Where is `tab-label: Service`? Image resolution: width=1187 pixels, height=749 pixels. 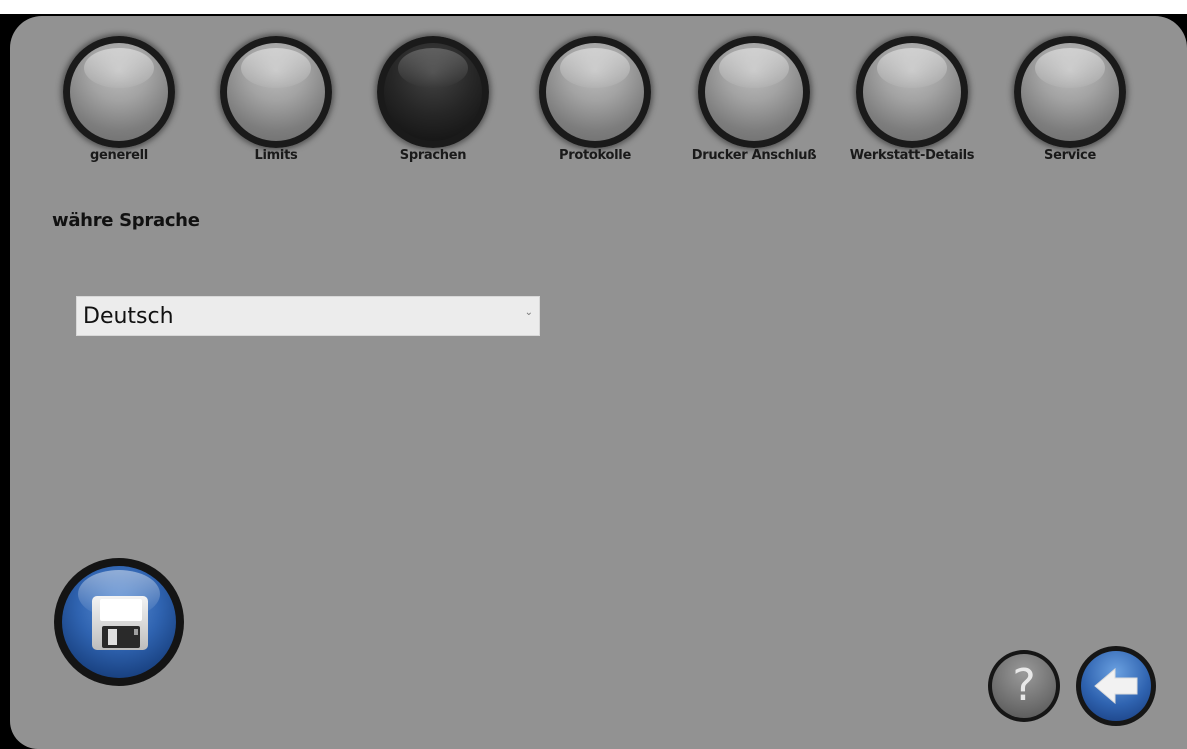
tab-label: Service is located at coordinates (1070, 155).